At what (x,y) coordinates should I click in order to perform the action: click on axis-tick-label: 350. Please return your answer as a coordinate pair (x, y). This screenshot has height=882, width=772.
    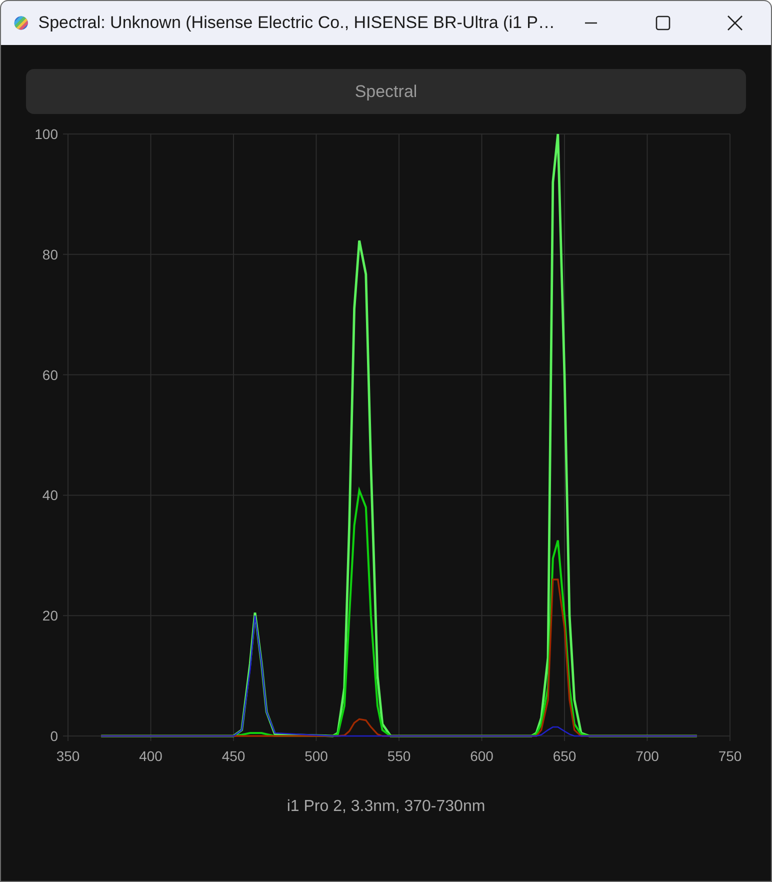
    Looking at the image, I should click on (68, 756).